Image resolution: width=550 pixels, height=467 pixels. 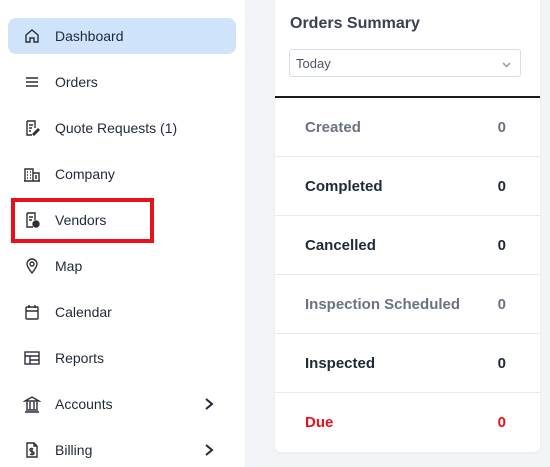 What do you see at coordinates (74, 450) in the screenshot?
I see `sidebar-item-label: Billing` at bounding box center [74, 450].